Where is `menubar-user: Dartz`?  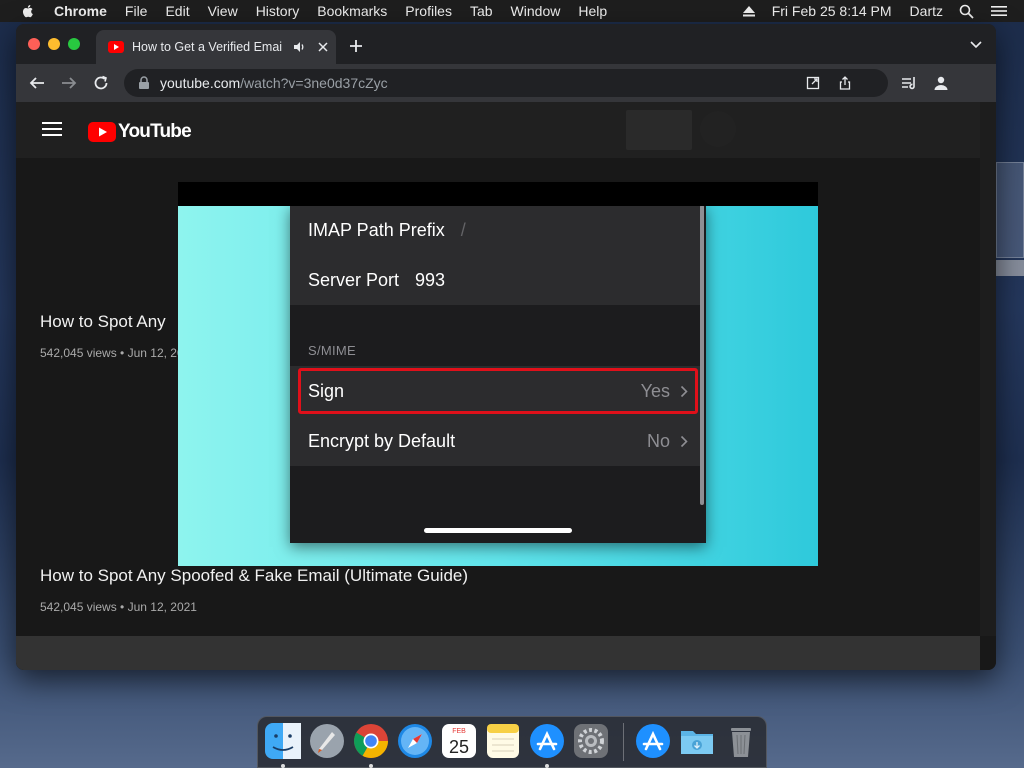
menubar-user: Dartz is located at coordinates (926, 11).